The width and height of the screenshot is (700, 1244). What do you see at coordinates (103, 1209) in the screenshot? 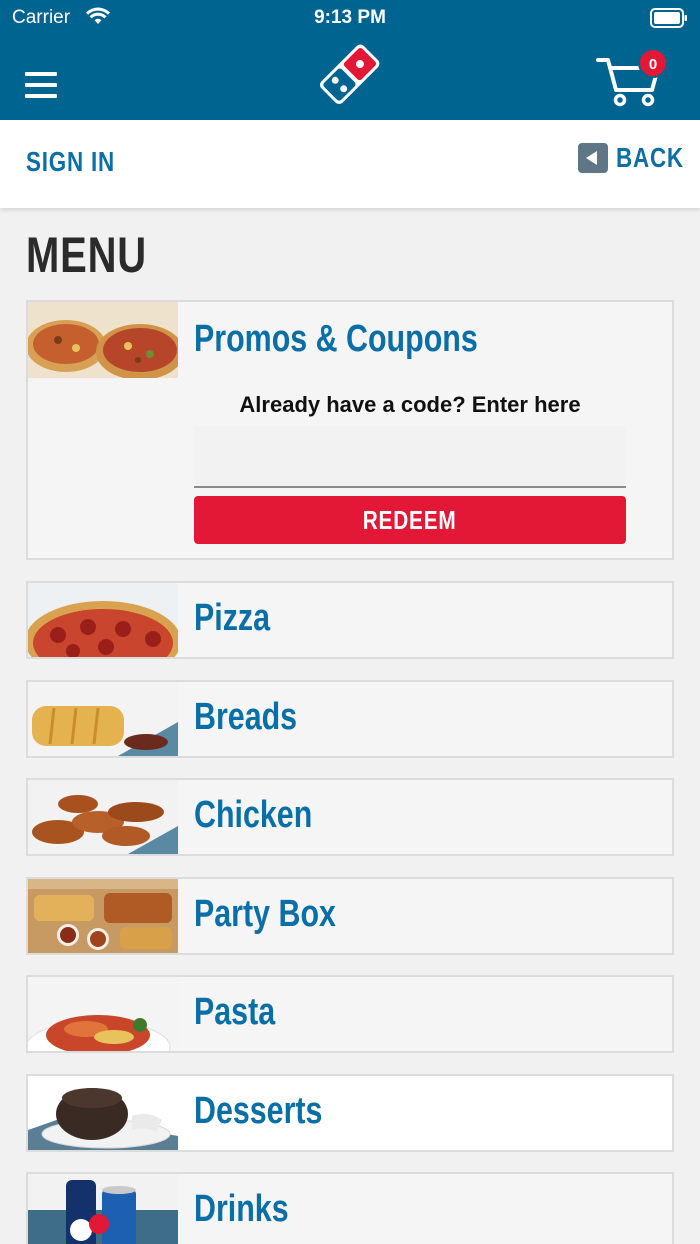
I see `drinks-image` at bounding box center [103, 1209].